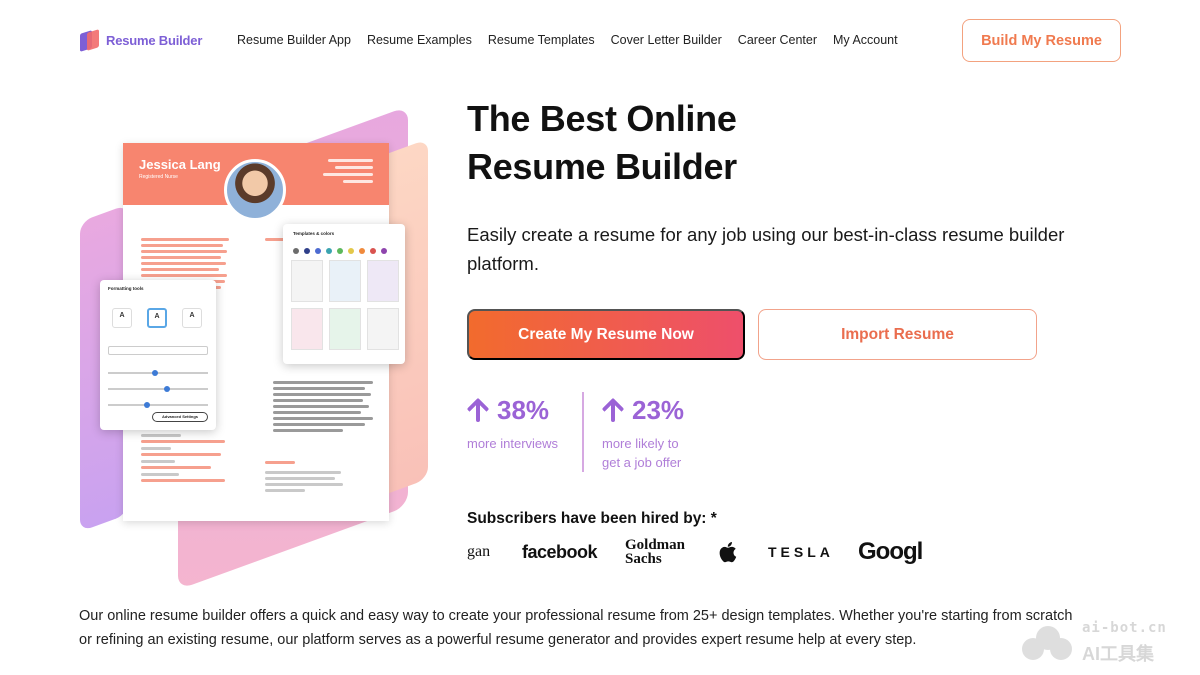 The width and height of the screenshot is (1200, 675). Describe the element at coordinates (640, 443) in the screenshot. I see `stat-label: more likely to` at that location.